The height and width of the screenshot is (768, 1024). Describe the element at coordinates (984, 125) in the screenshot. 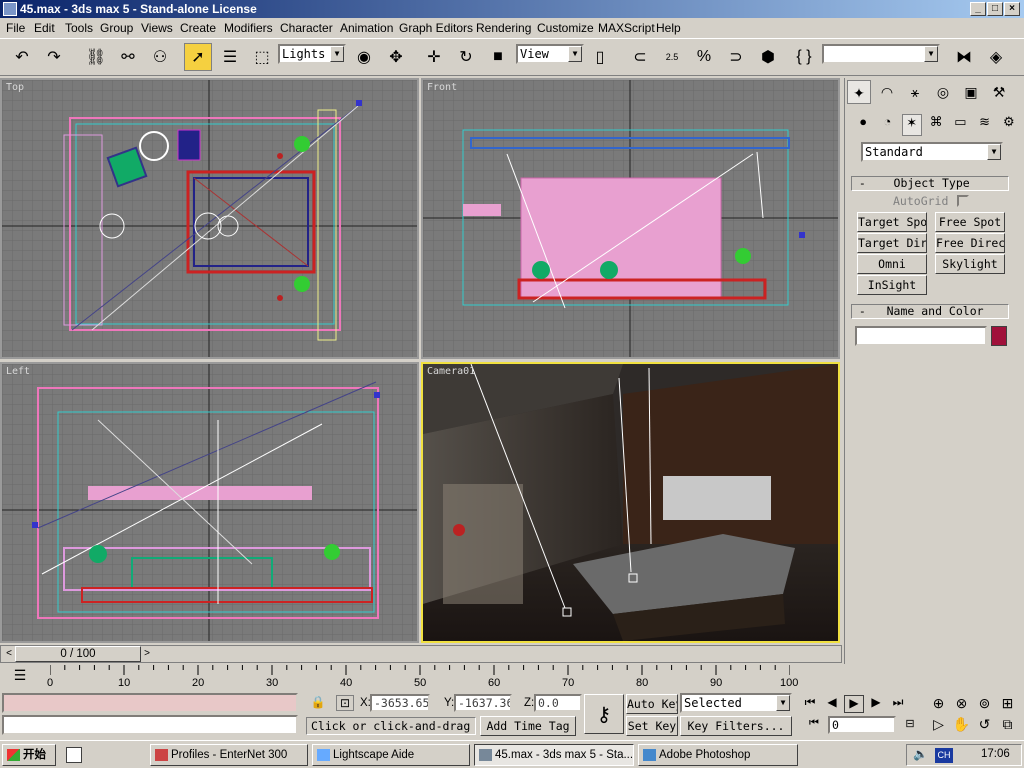

I see `space-warps-icon: ≋` at that location.